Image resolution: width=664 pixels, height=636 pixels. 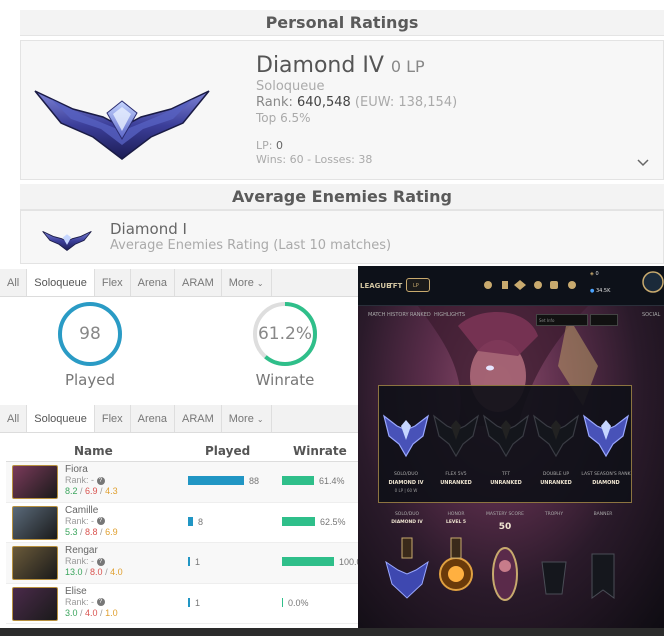 I want to click on champion-name: Rengar, so click(x=81, y=550).